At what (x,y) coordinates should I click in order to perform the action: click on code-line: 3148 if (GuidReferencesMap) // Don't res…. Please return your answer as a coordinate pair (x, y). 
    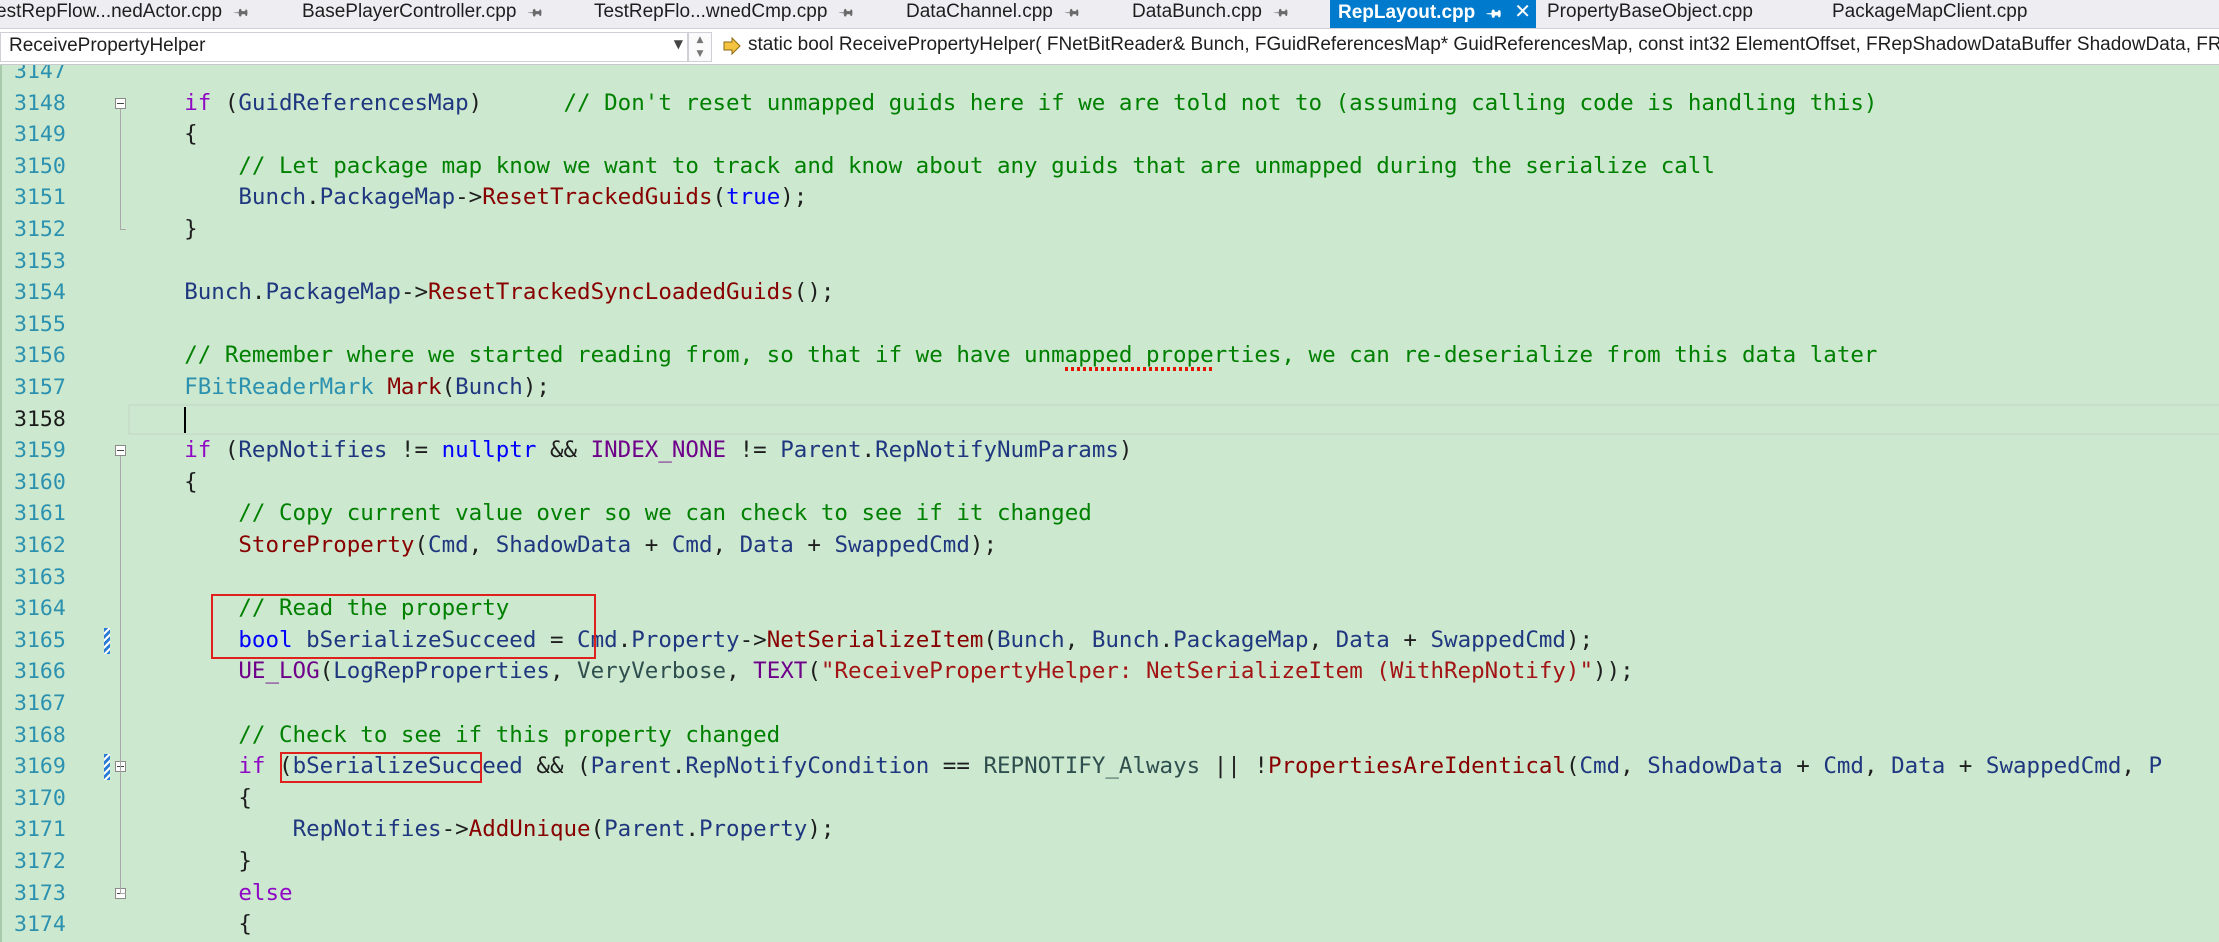
    Looking at the image, I should click on (1109, 104).